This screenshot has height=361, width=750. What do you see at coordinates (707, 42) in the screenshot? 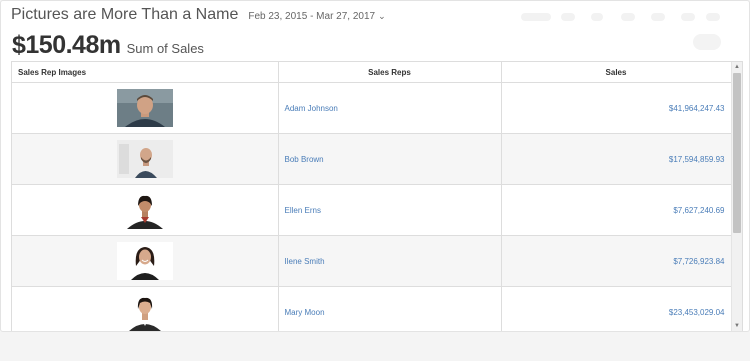
I see `faded-toggle` at bounding box center [707, 42].